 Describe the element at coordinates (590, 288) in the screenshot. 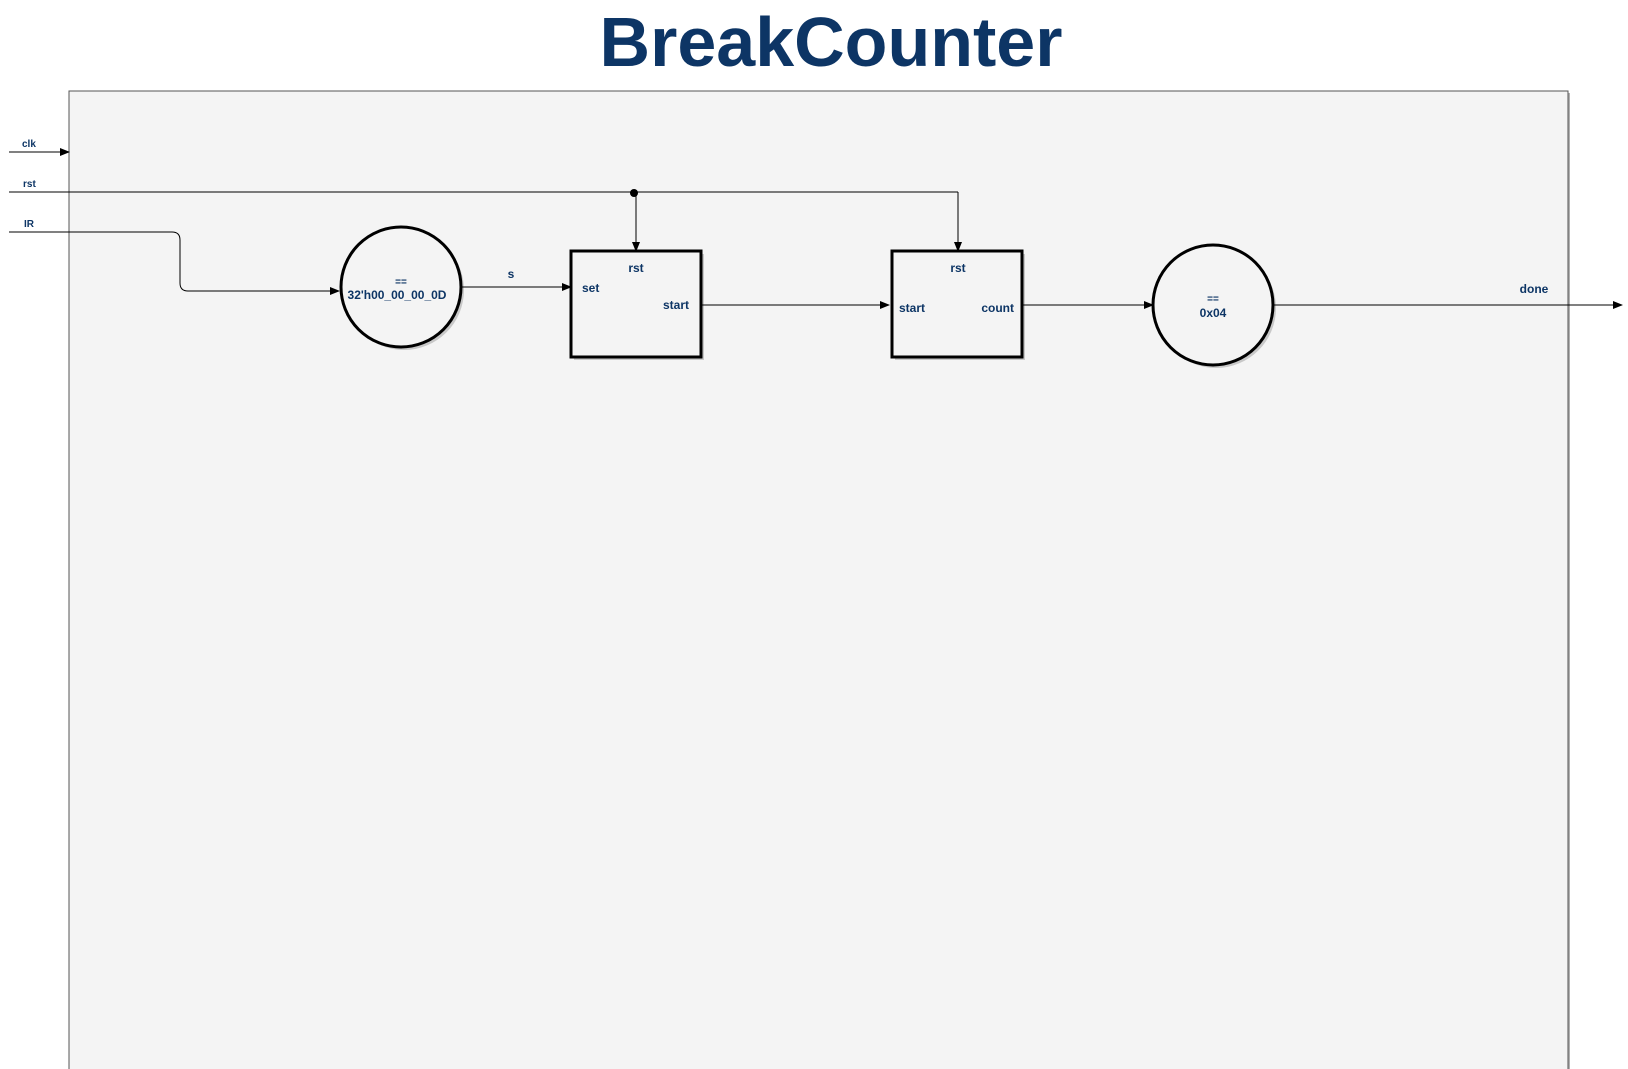

I see `latch-set-port: set` at that location.